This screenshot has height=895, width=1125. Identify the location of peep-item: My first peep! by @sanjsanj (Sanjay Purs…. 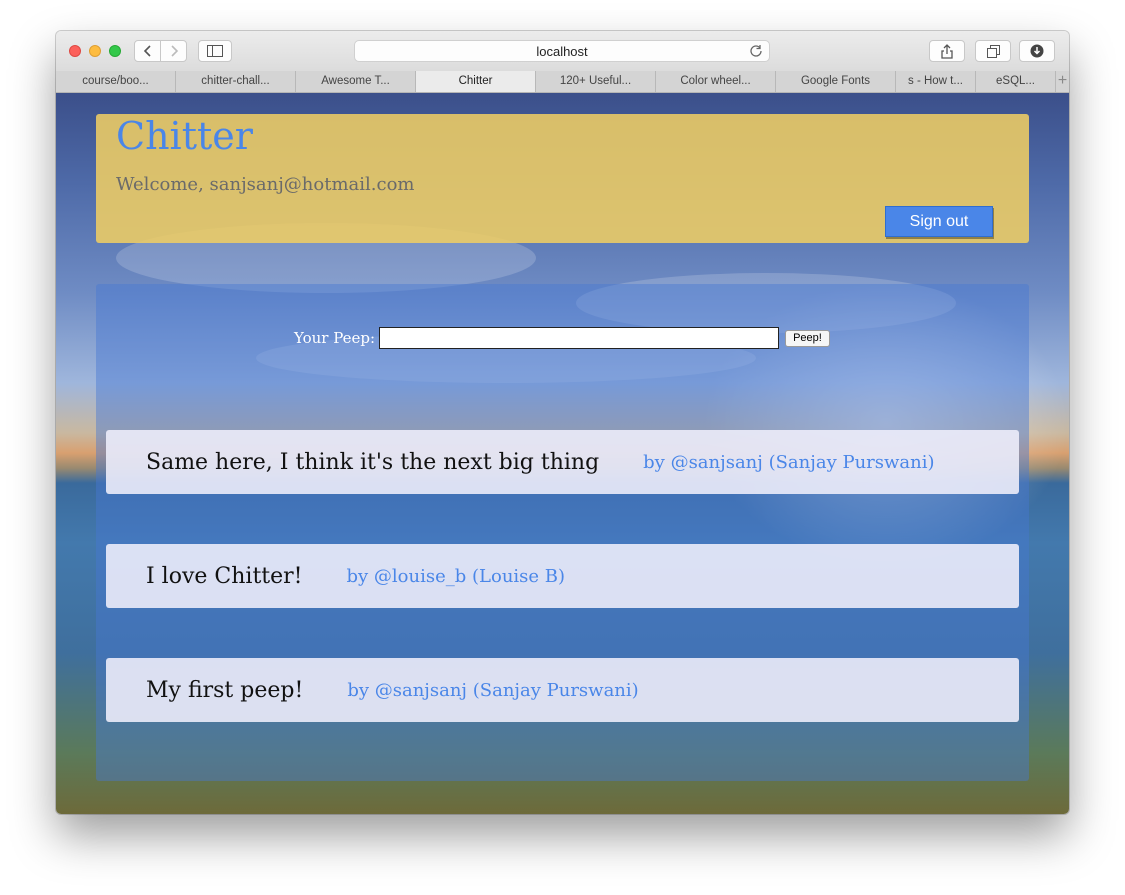
(562, 690).